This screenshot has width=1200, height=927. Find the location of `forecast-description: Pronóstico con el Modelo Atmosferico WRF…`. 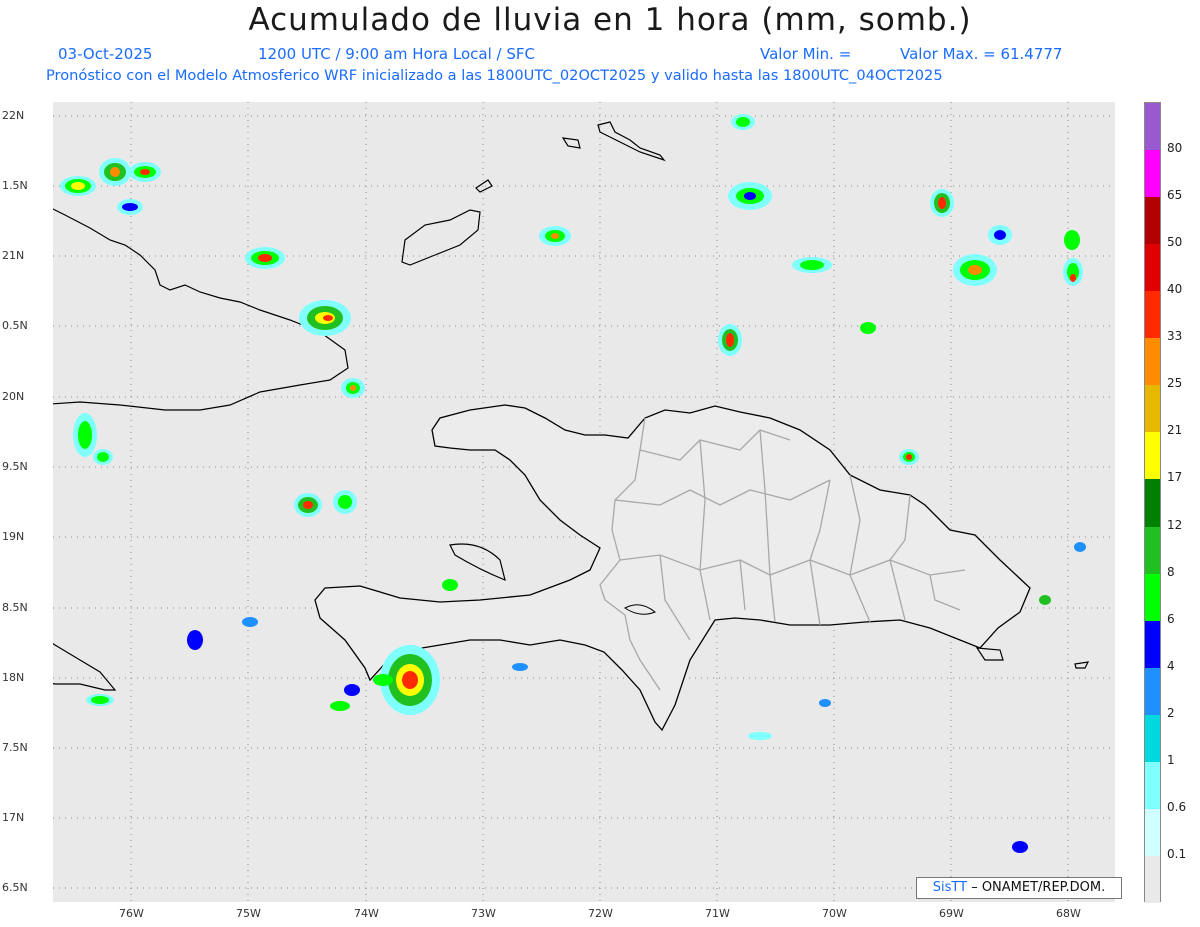

forecast-description: Pronóstico con el Modelo Atmosferico WRF… is located at coordinates (494, 75).